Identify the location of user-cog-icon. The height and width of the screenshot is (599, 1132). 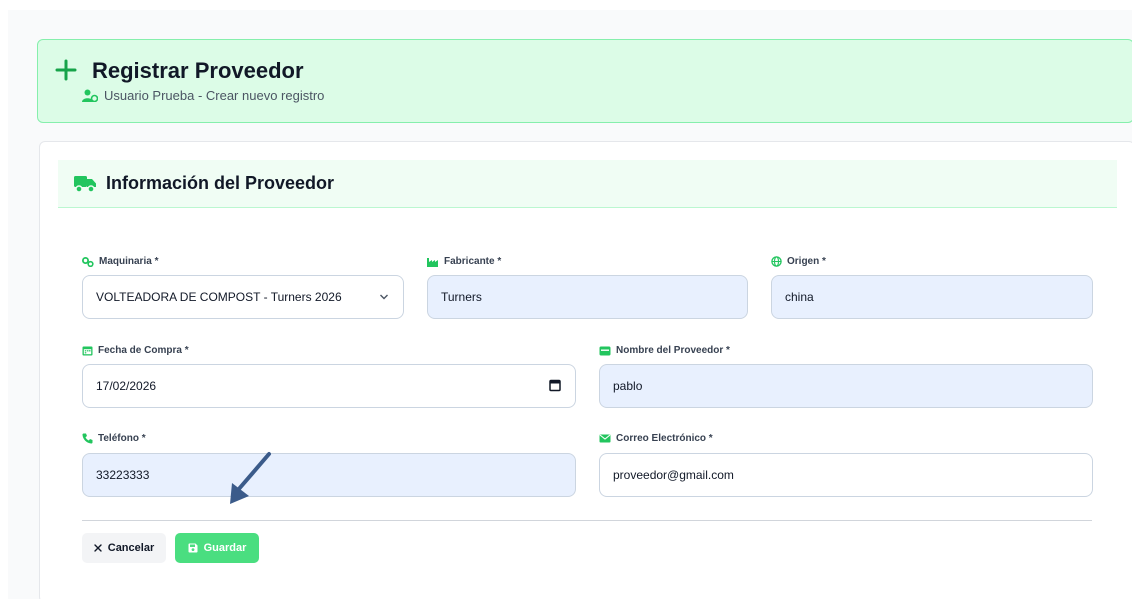
(90, 95).